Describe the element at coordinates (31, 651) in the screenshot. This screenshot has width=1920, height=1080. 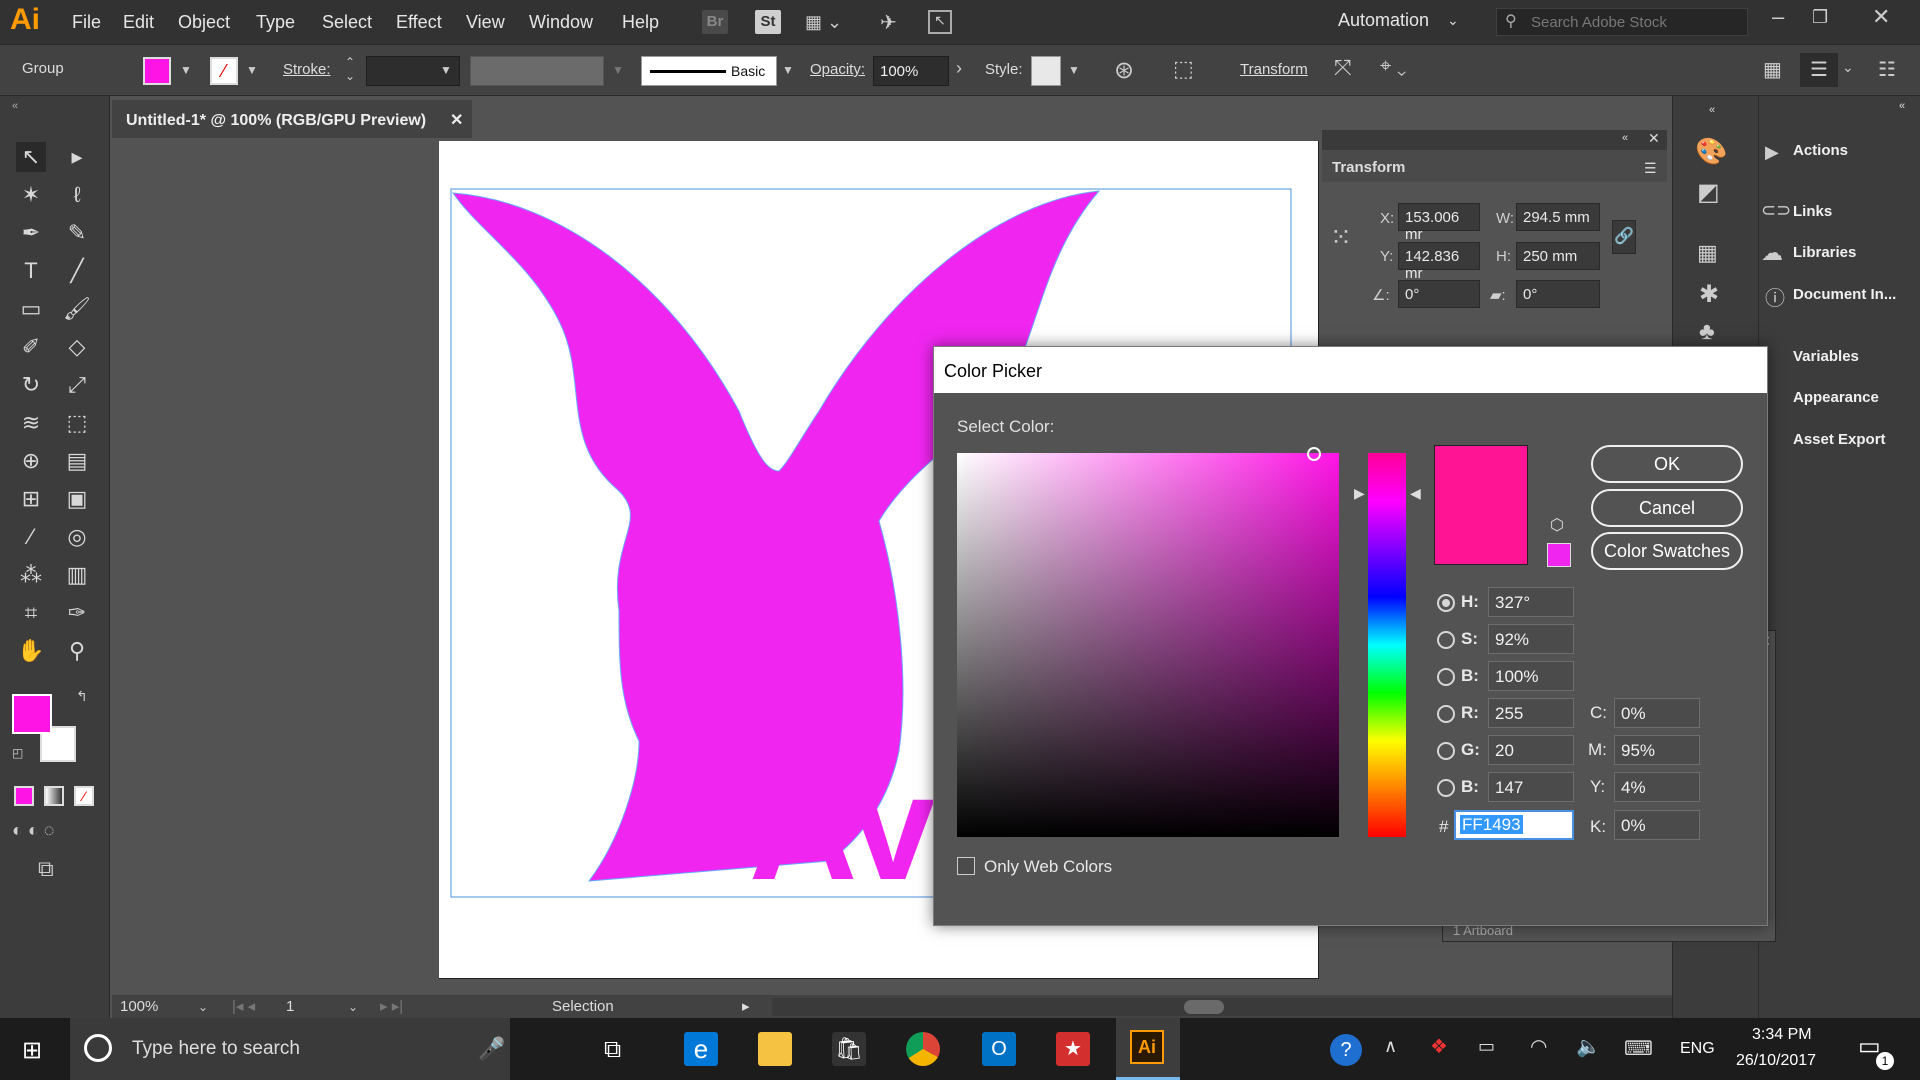
I see `hand-tool-icon: ✋` at that location.